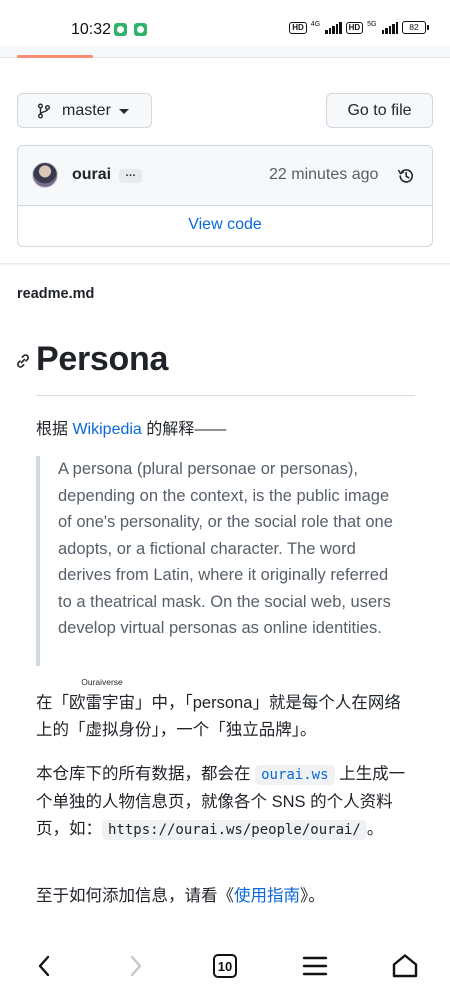 This screenshot has width=450, height=1000. I want to click on heading-underline, so click(225, 395).